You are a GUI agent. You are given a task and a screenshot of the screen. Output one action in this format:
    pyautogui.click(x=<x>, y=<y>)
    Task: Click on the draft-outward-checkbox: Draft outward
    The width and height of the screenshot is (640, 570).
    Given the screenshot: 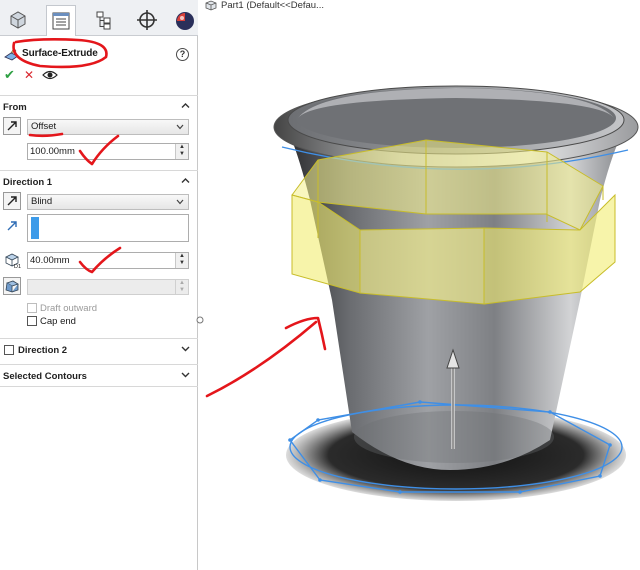 What is the action you would take?
    pyautogui.click(x=62, y=308)
    